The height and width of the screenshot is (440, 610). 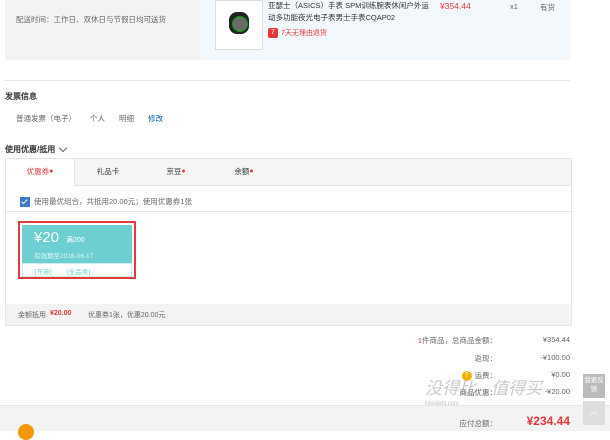 I want to click on product-thumbnail, so click(x=239, y=25).